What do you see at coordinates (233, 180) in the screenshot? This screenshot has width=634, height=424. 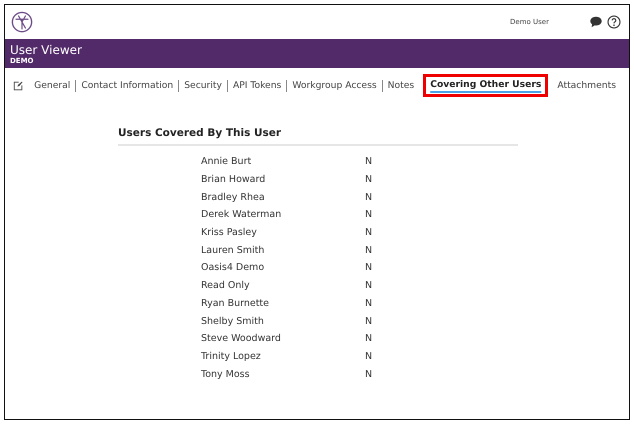 I see `user-name-cell-text: Brian Howard` at bounding box center [233, 180].